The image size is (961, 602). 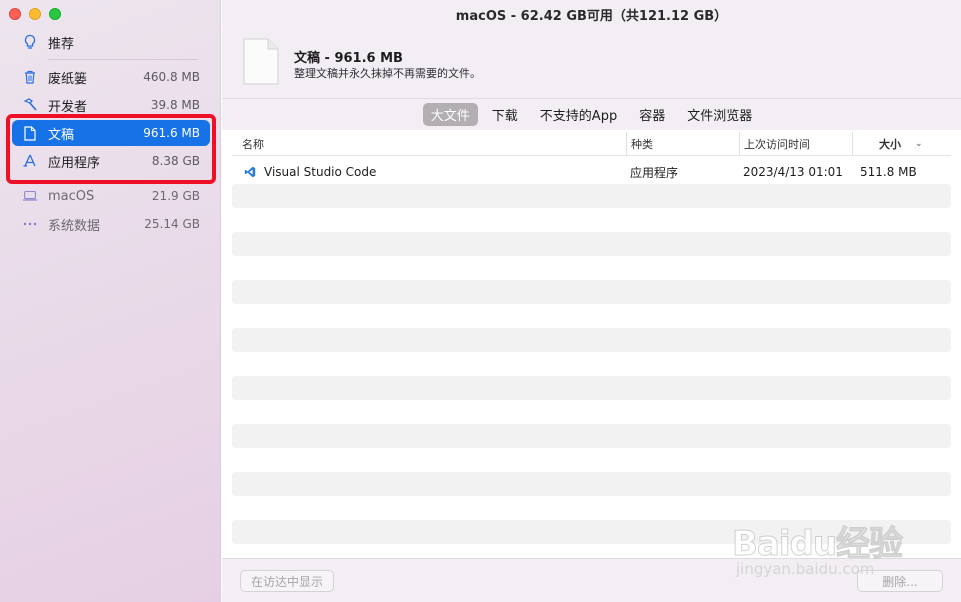 What do you see at coordinates (652, 114) in the screenshot?
I see `tab-containers: 容器` at bounding box center [652, 114].